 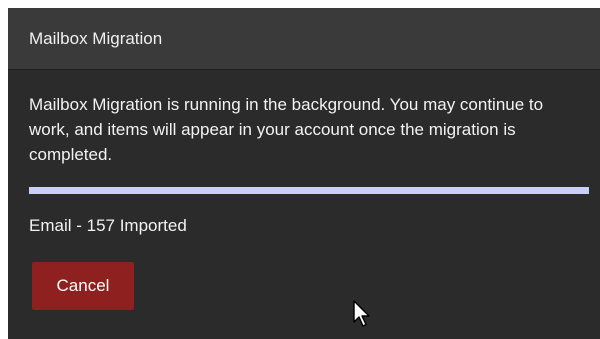 I want to click on migration-progress-bar, so click(x=309, y=190).